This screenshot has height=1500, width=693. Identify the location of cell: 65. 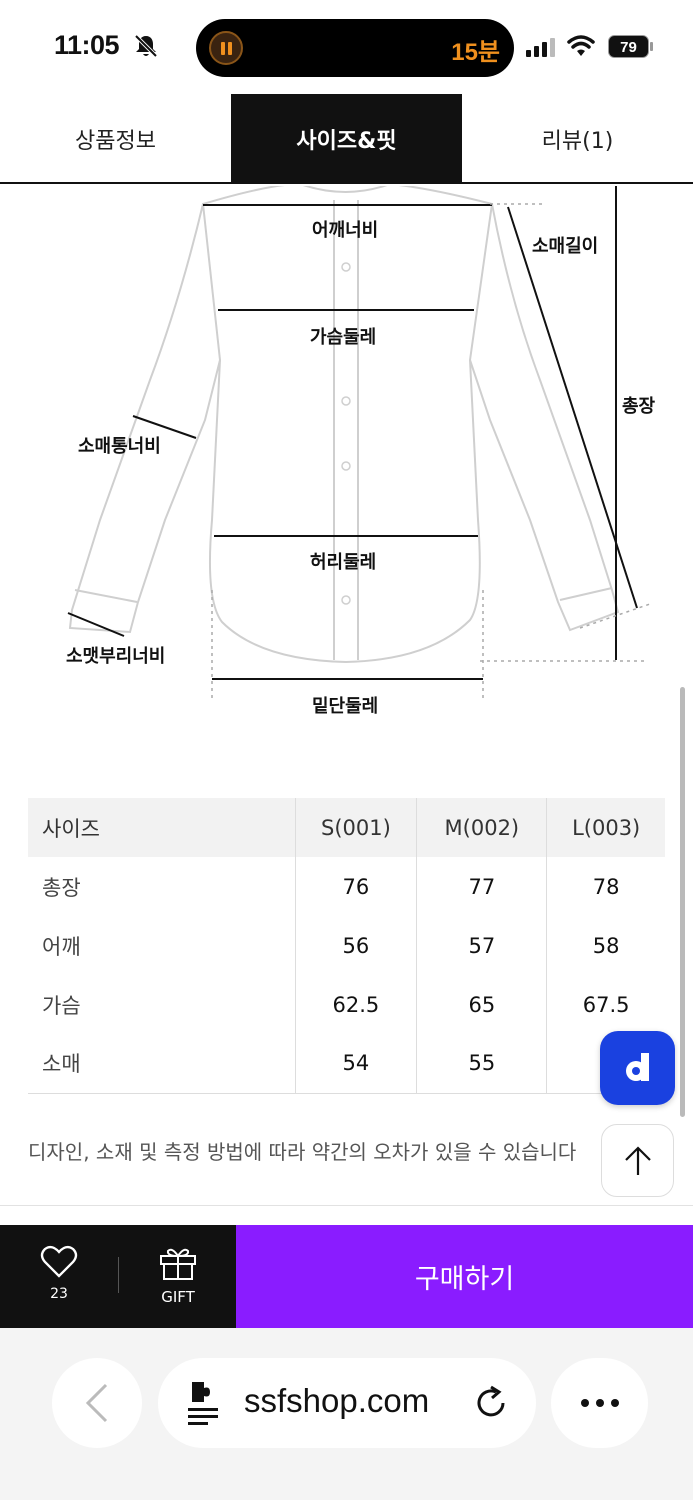
(481, 1004).